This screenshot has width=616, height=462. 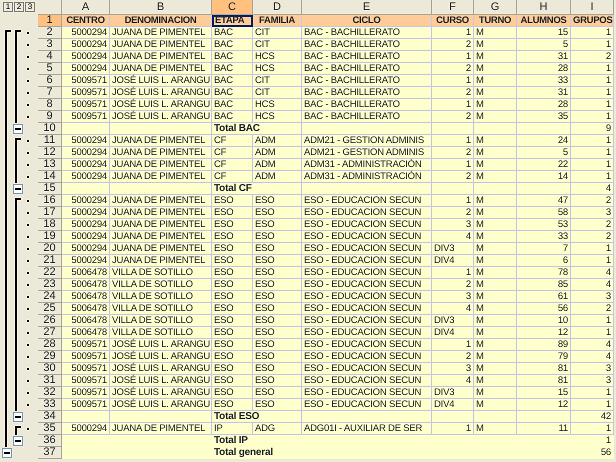 What do you see at coordinates (8, 7) in the screenshot?
I see `outline-level-button: 1` at bounding box center [8, 7].